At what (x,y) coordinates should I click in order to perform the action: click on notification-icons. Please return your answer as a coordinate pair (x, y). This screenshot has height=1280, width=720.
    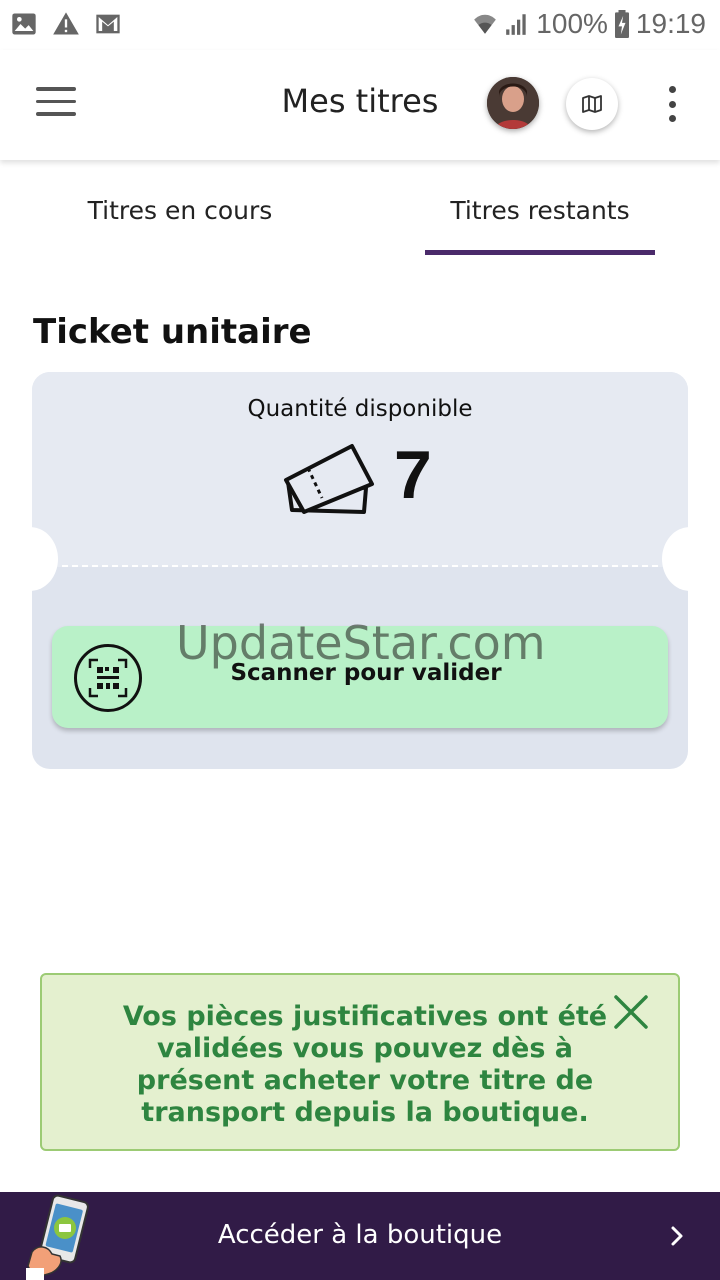
    Looking at the image, I should click on (66, 24).